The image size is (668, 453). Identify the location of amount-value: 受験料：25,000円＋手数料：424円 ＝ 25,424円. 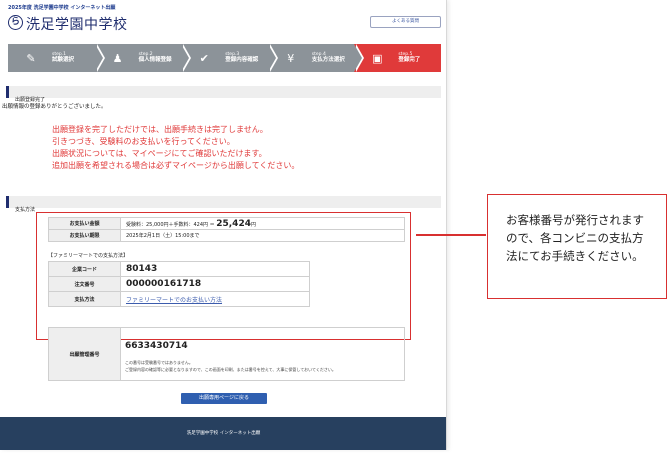
(262, 223).